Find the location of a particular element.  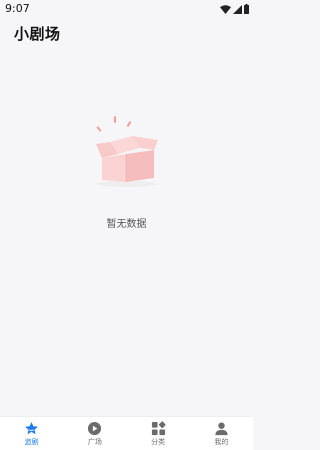

bottom-tab-bar: 追剧 广场 分类 我的 is located at coordinates (126, 433).